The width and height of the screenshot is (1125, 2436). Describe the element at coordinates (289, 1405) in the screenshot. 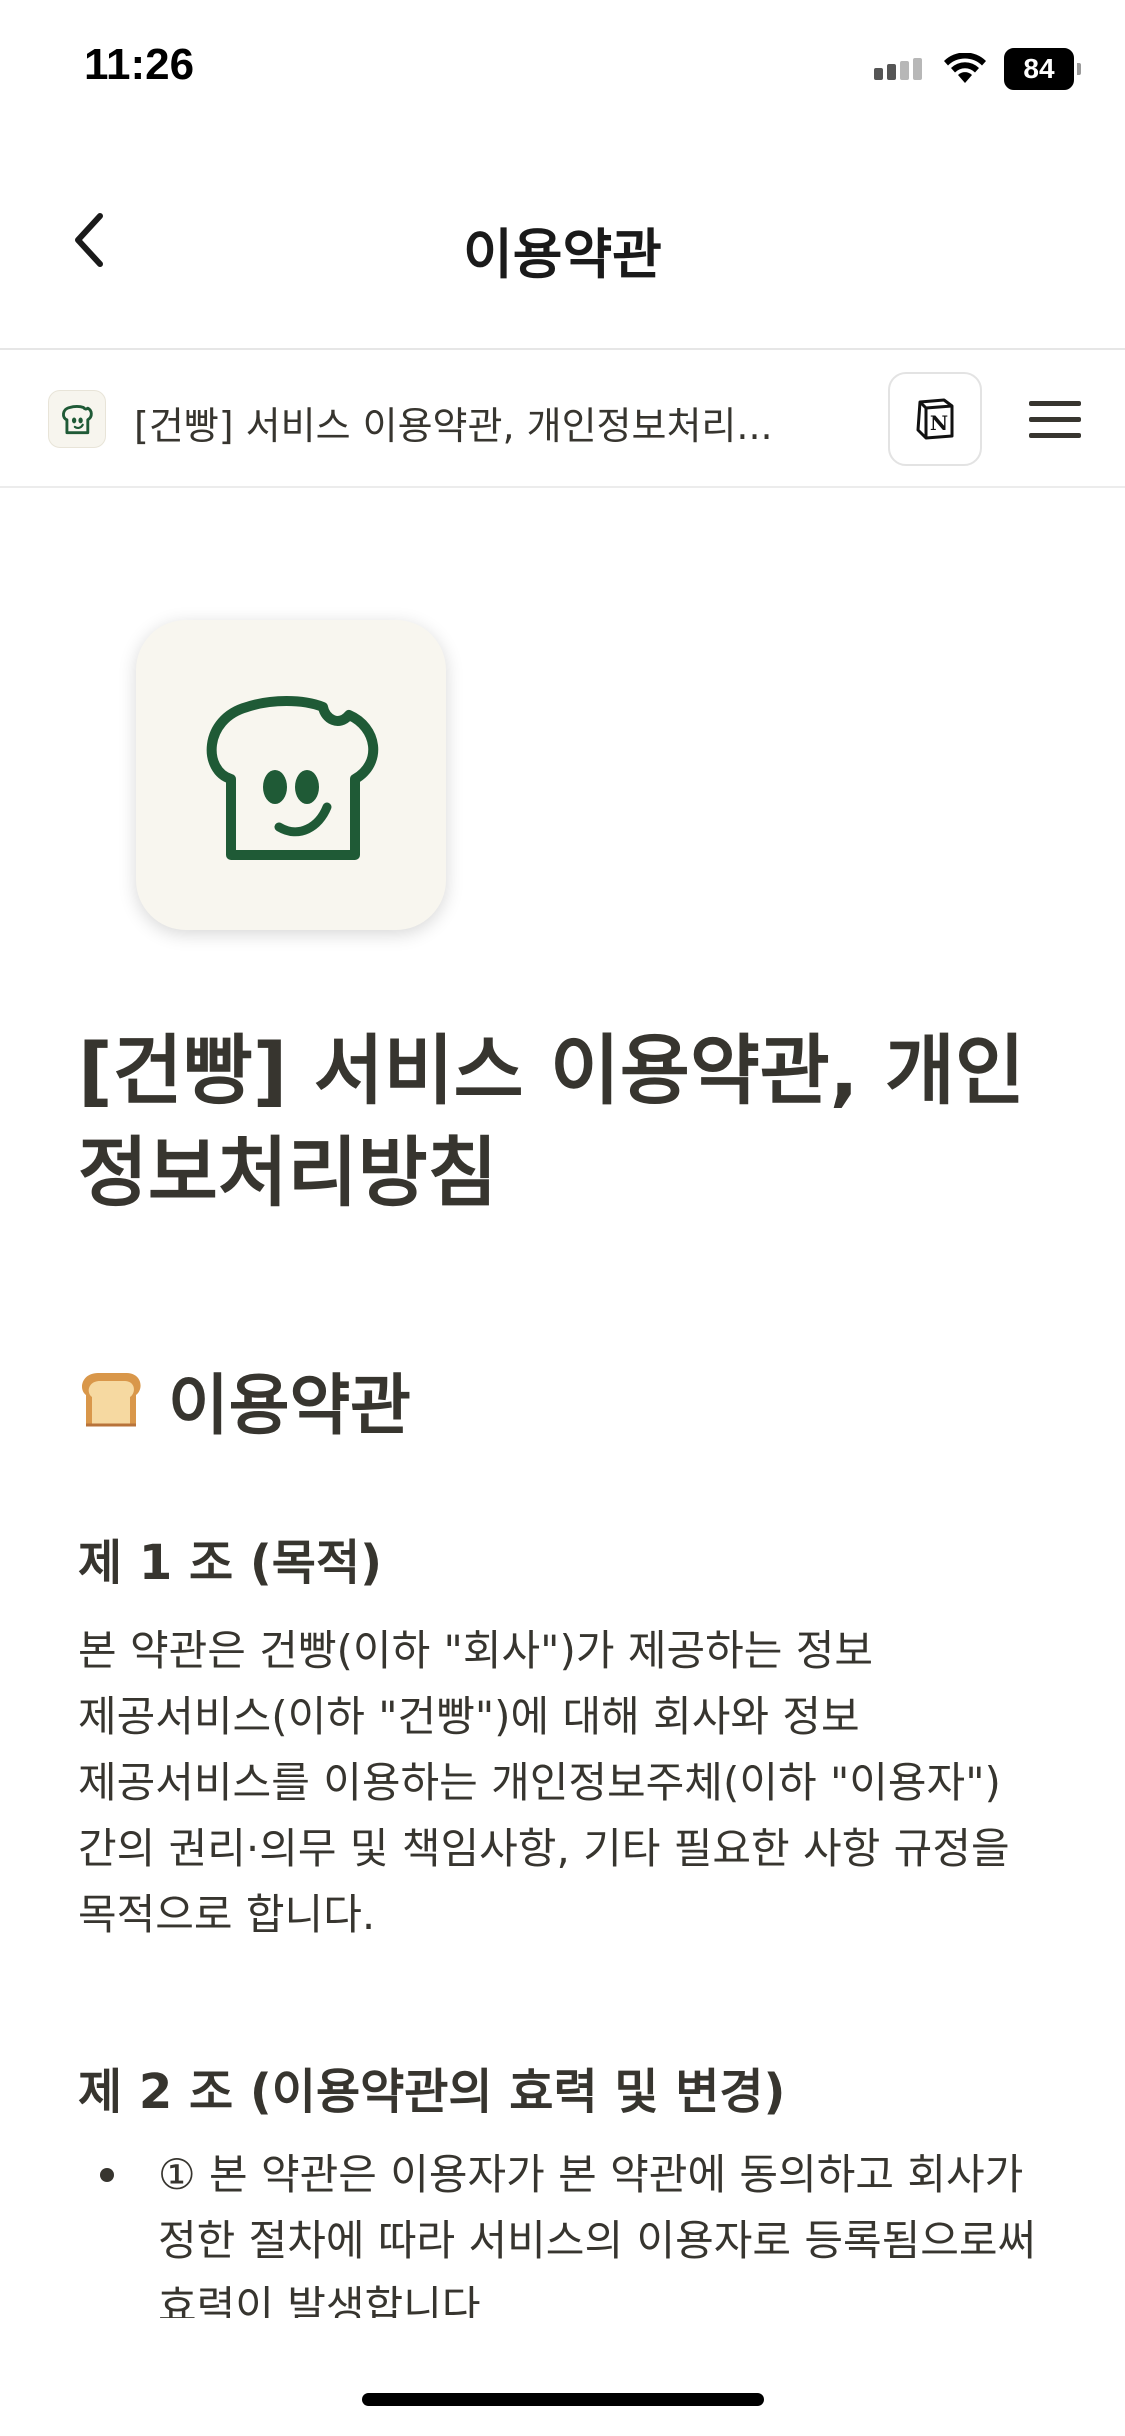

I see `section-heading-text: 이용약관` at that location.